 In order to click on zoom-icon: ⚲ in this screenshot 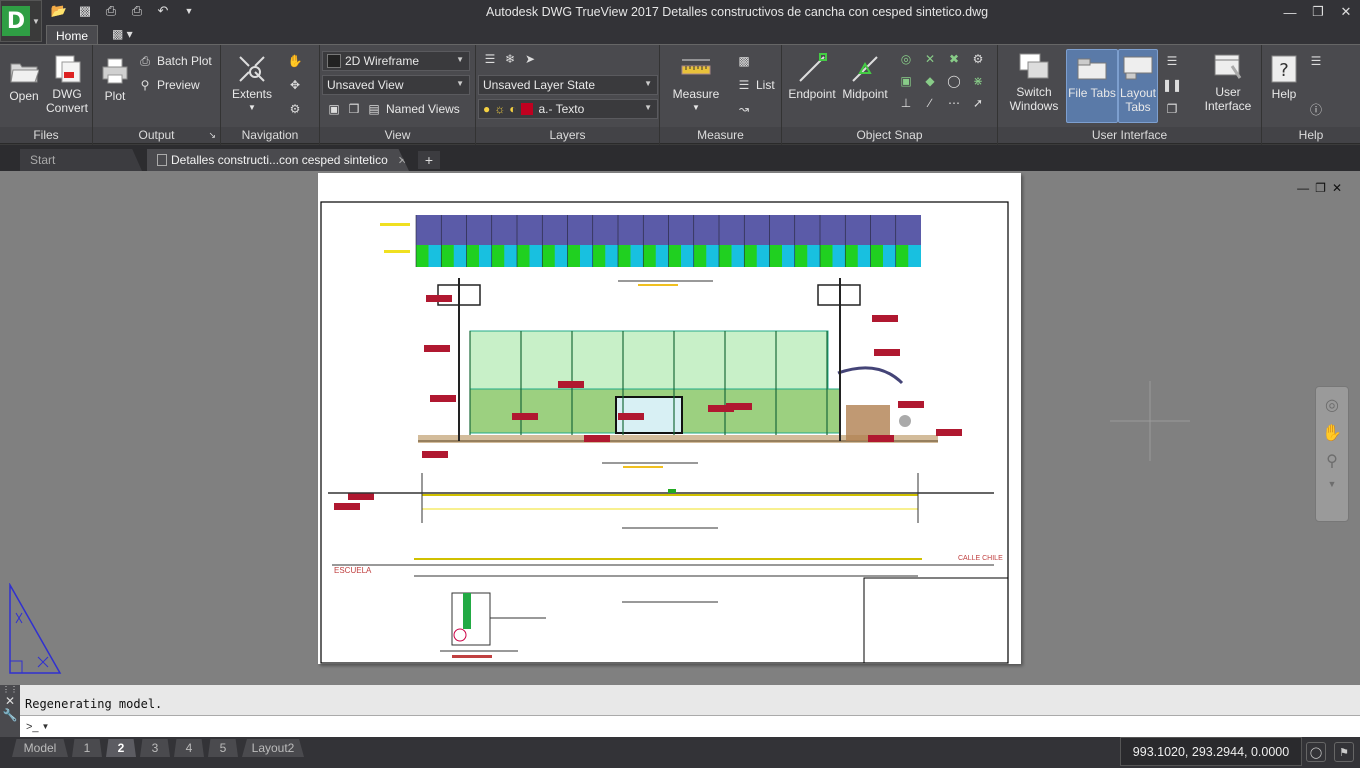, I will do `click(1332, 461)`.